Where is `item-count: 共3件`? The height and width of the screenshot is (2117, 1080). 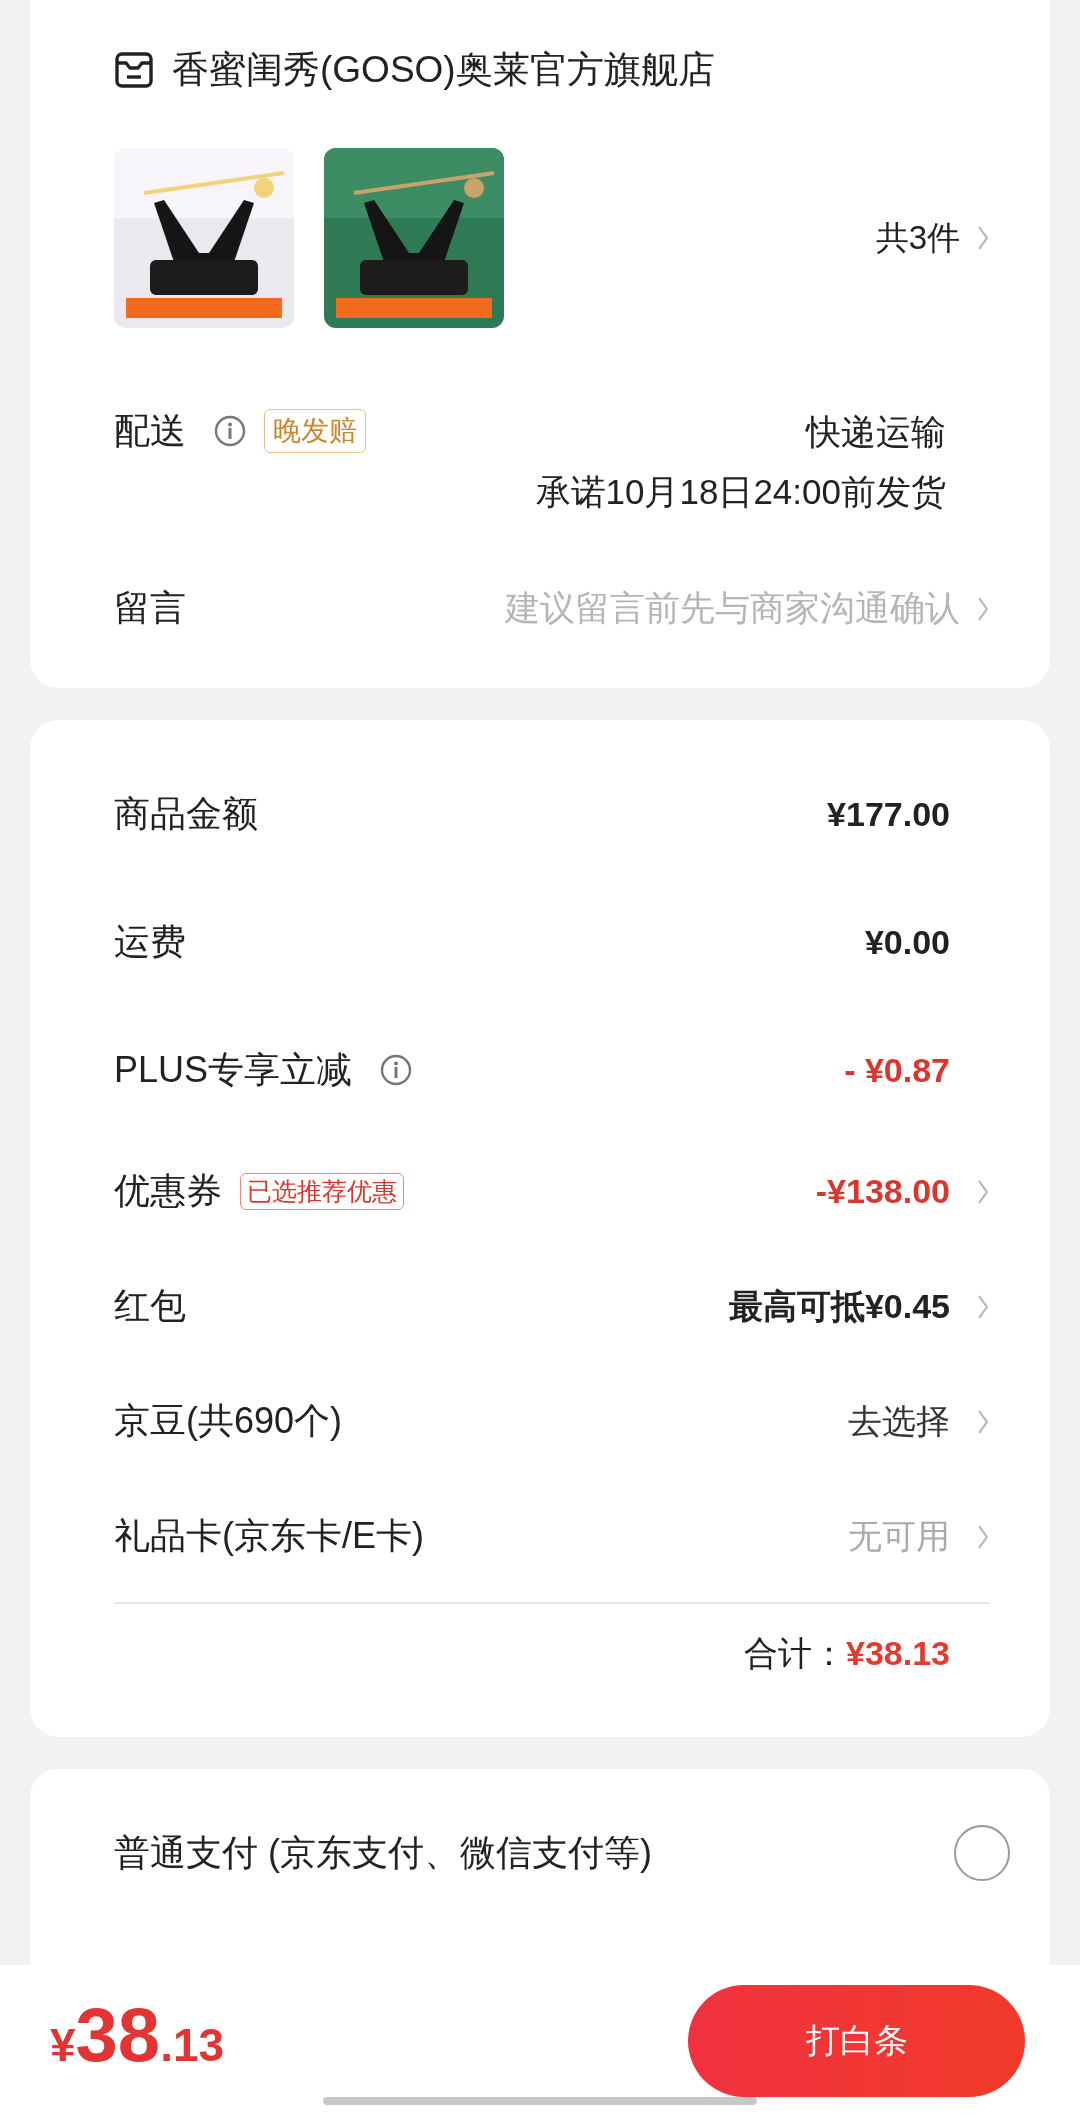
item-count: 共3件 is located at coordinates (917, 238).